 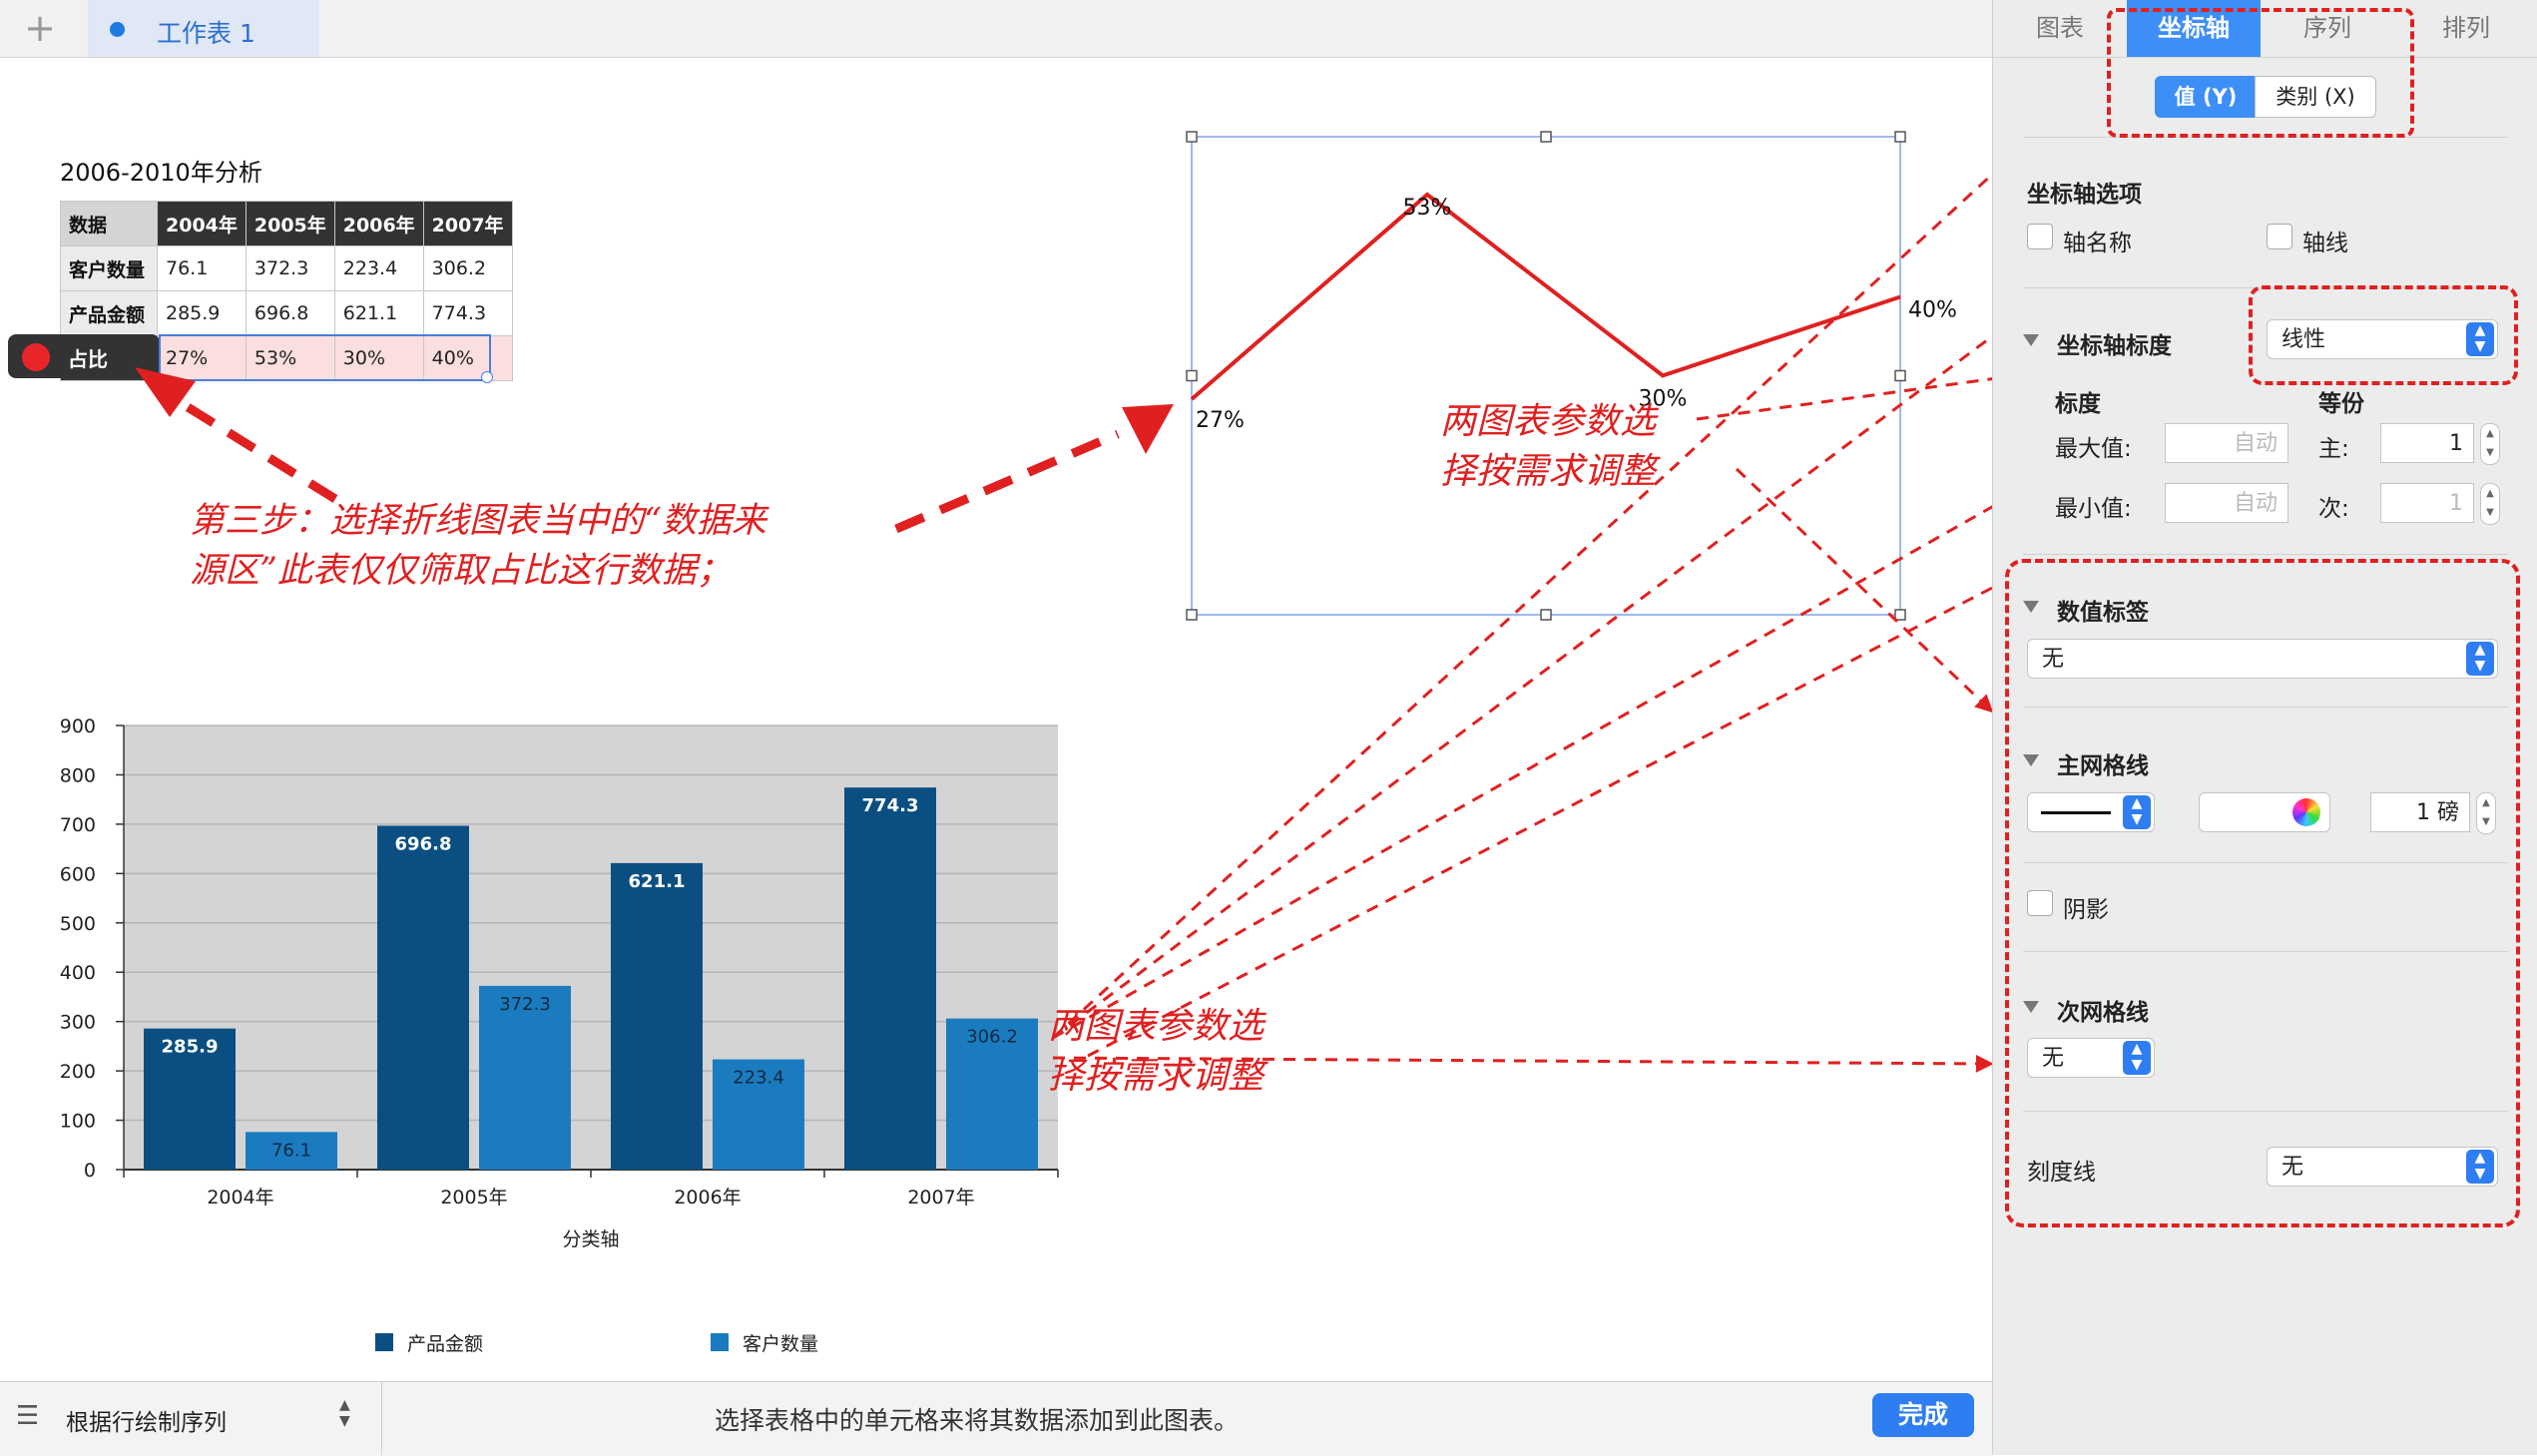 What do you see at coordinates (2280, 236) in the screenshot?
I see `axis-line-checkbox` at bounding box center [2280, 236].